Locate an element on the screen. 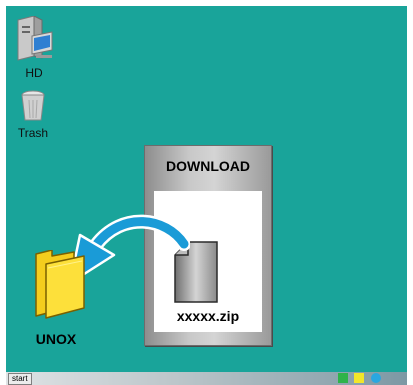 Image resolution: width=413 pixels, height=385 pixels. trash-can-icon is located at coordinates (33, 105).